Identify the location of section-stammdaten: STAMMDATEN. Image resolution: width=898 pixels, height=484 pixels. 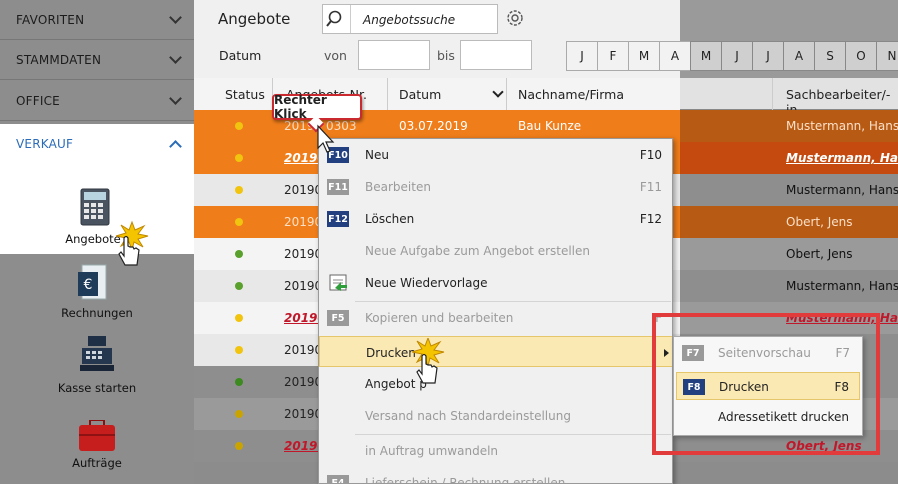
(97, 60).